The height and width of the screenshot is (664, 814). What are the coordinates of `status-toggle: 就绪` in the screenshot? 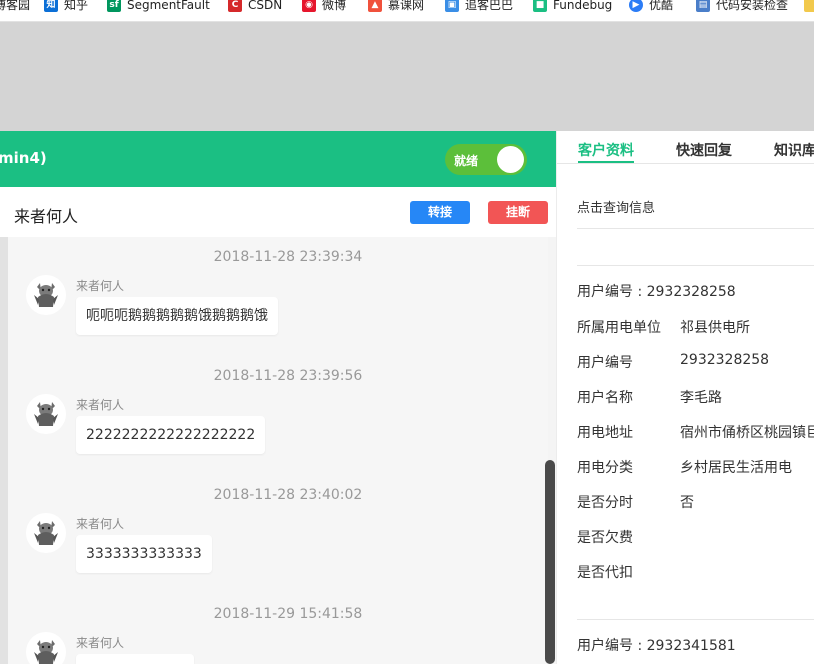 It's located at (486, 159).